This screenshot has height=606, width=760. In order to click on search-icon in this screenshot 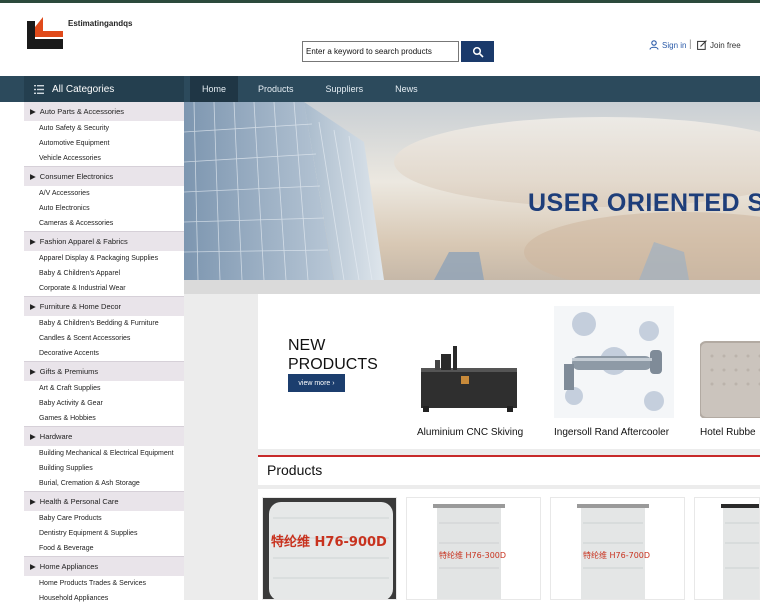, I will do `click(478, 52)`.